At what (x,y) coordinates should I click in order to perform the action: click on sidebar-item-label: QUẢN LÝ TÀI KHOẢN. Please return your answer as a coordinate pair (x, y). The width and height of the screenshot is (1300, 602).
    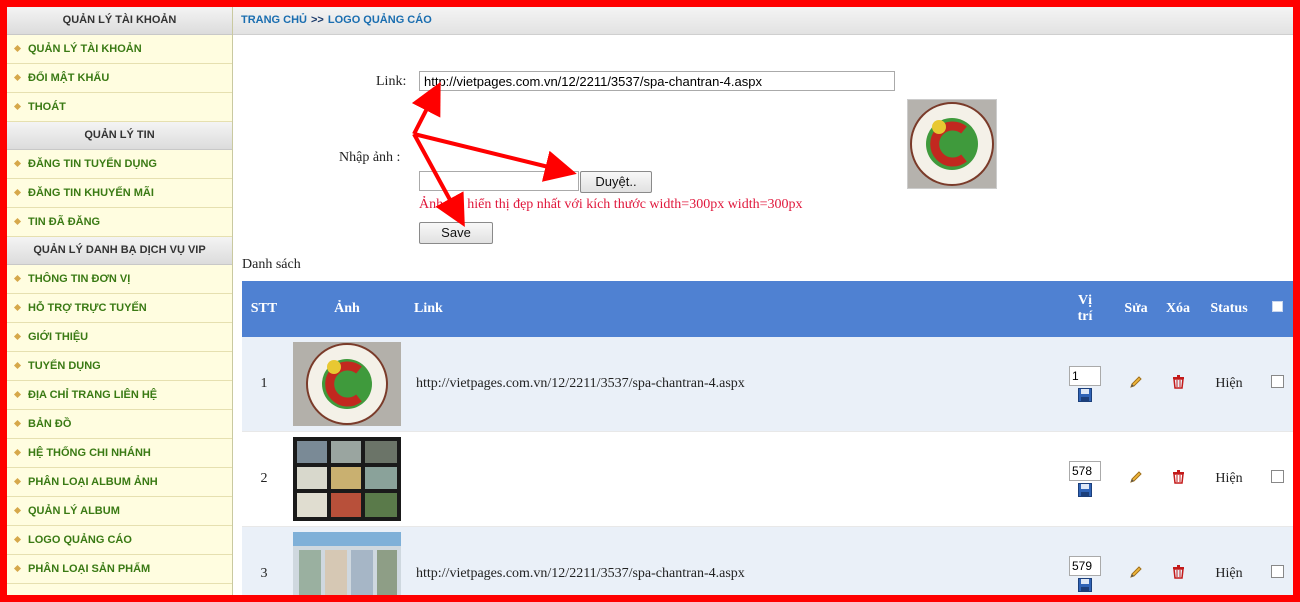
    Looking at the image, I should click on (85, 49).